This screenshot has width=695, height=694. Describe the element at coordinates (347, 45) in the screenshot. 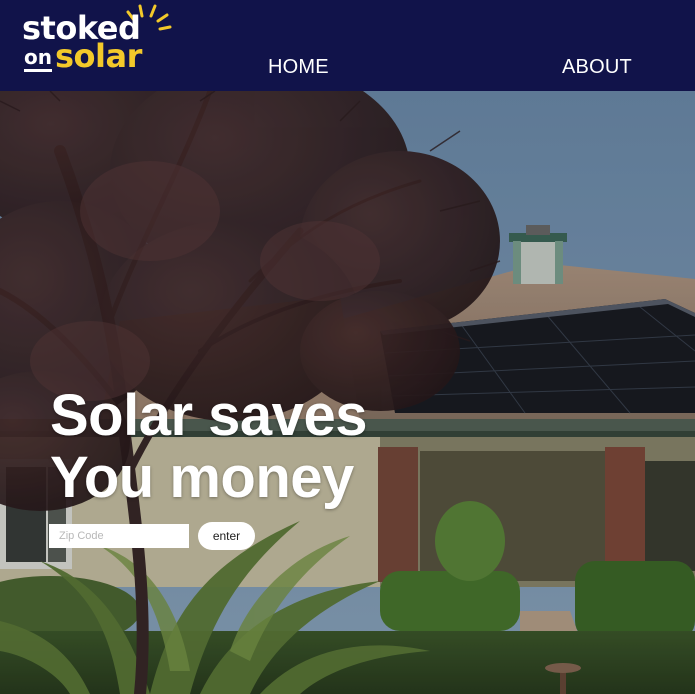

I see `site-header: stoked on solar HOME ABOUT` at that location.